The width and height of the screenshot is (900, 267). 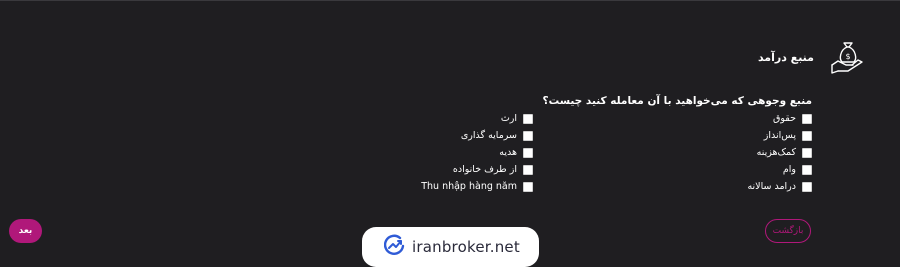 I want to click on option-label: پس‌انداز, so click(x=779, y=135).